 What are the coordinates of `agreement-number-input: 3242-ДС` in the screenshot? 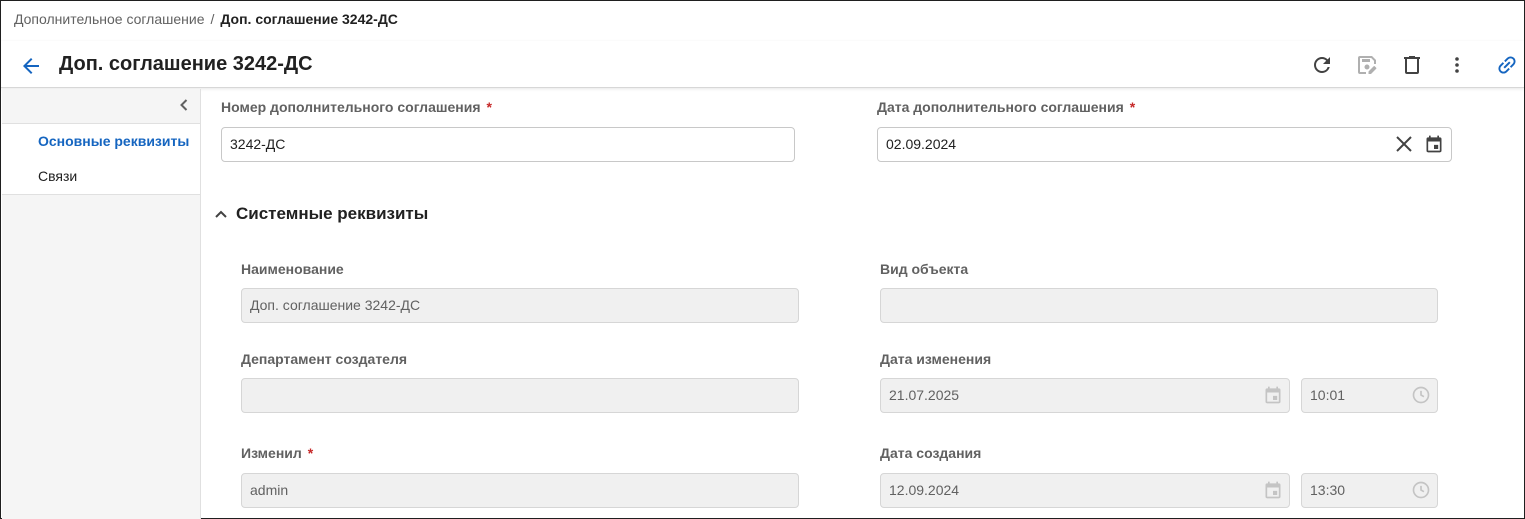 It's located at (508, 144).